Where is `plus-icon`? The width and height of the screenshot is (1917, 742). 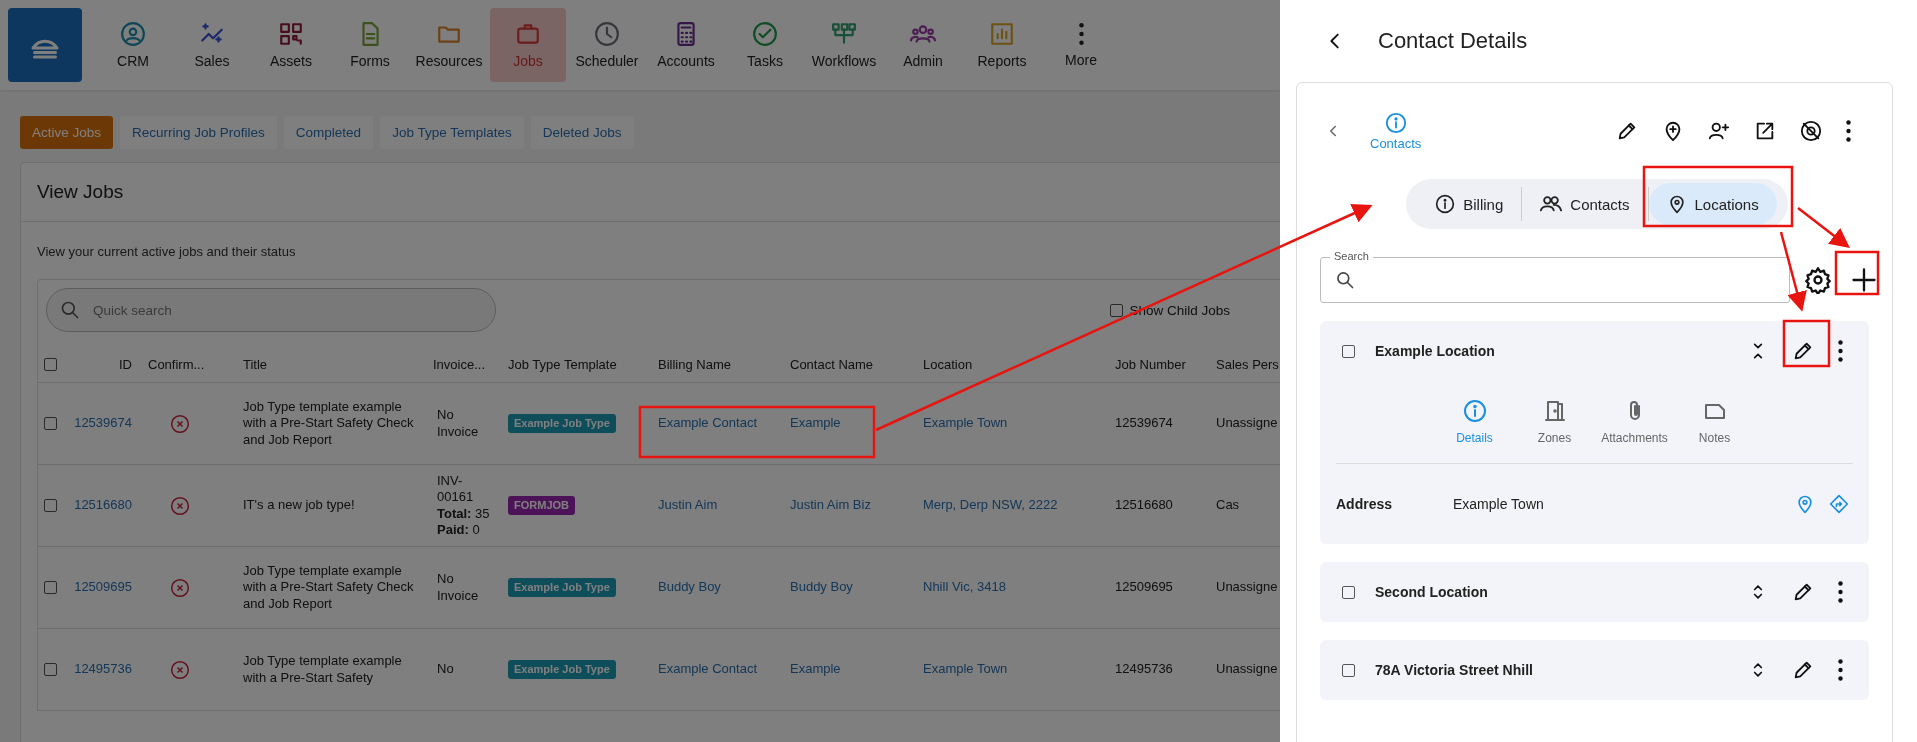 plus-icon is located at coordinates (1864, 280).